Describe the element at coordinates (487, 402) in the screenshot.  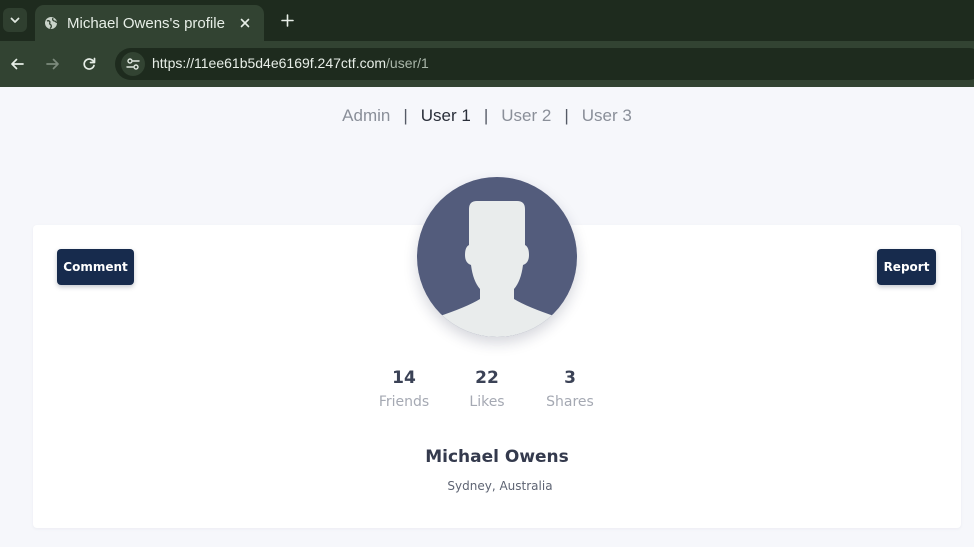
I see `stat-label: Likes` at that location.